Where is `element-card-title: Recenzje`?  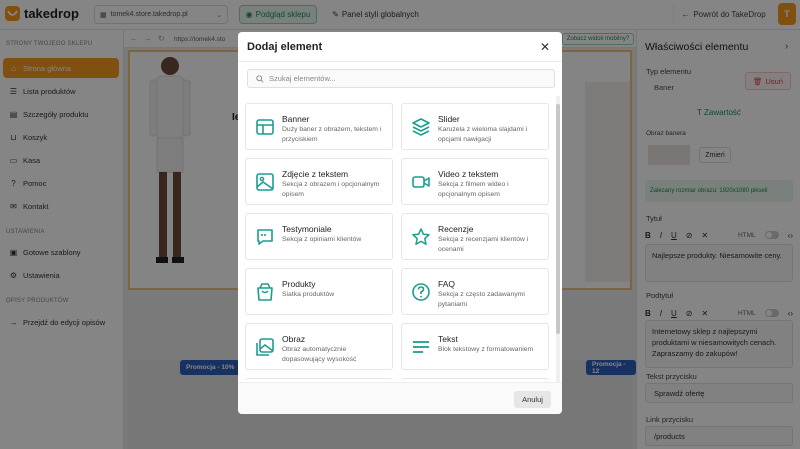 element-card-title: Recenzje is located at coordinates (456, 229).